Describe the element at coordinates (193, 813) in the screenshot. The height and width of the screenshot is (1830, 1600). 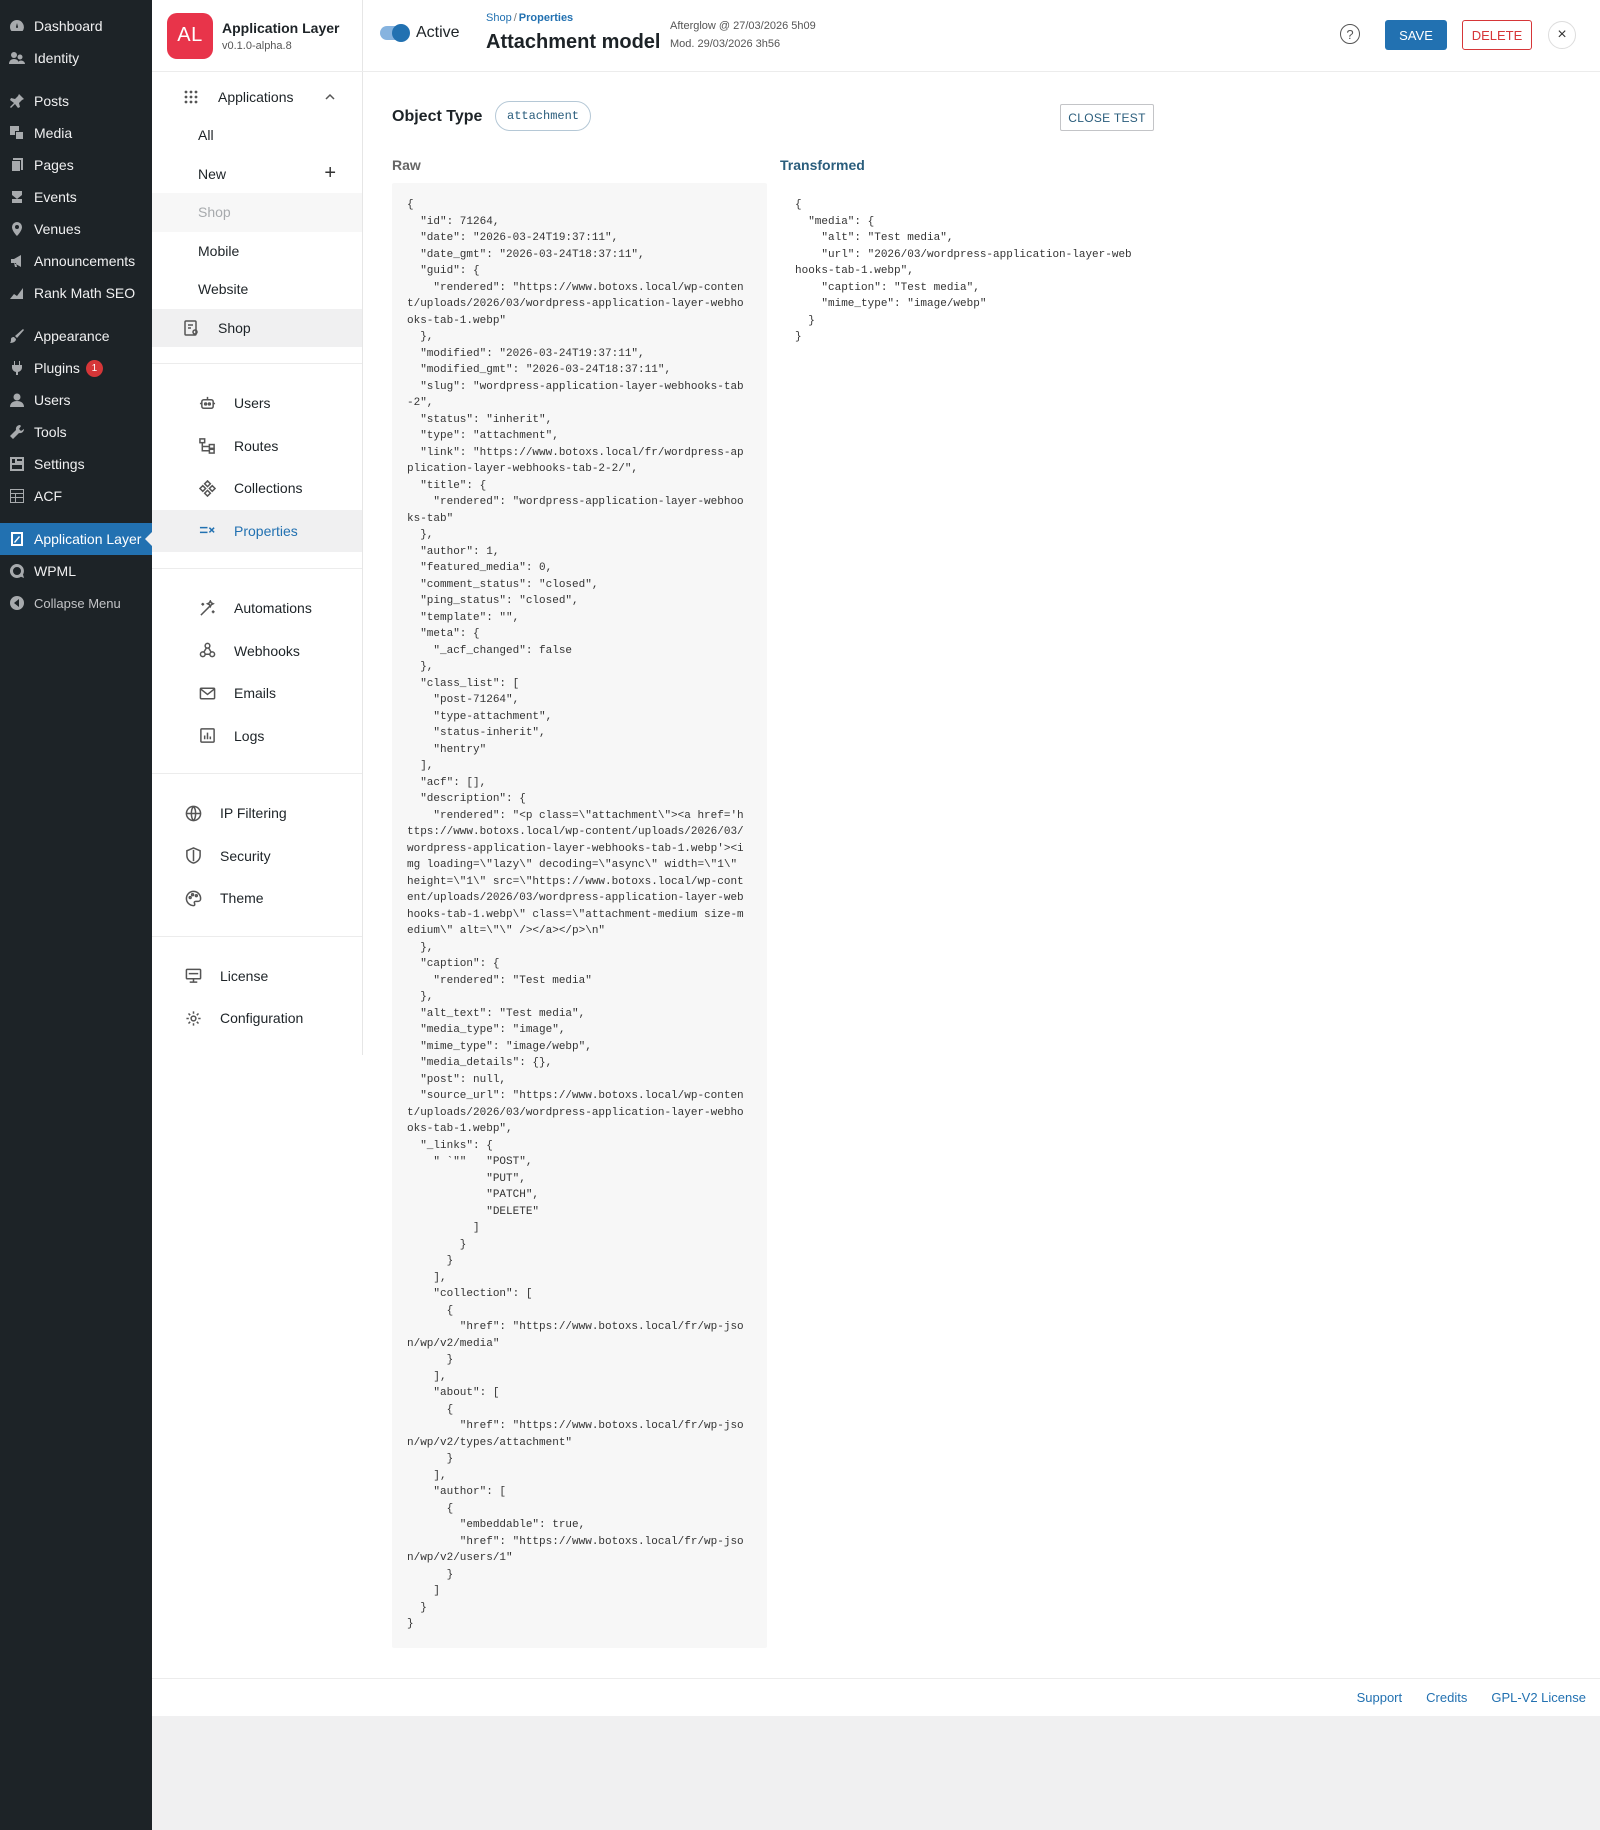
I see `globe-icon` at that location.